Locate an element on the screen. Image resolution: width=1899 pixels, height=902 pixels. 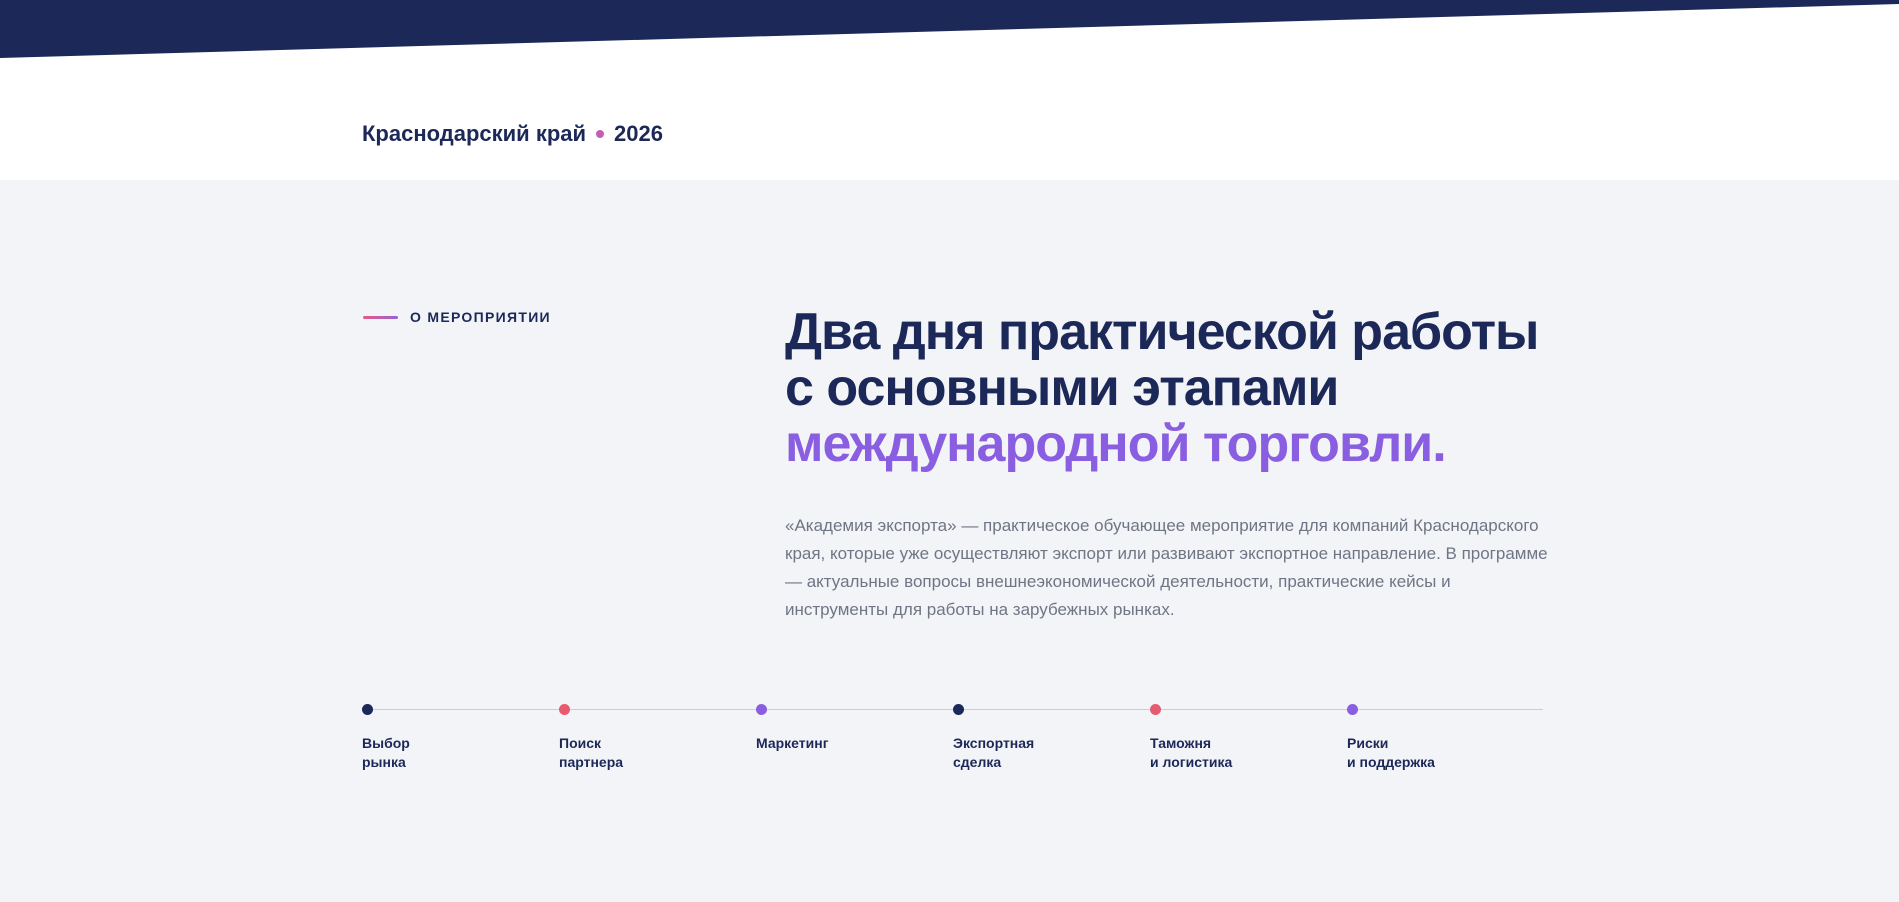
timeline-step-label: Таможня и логистика is located at coordinates (1240, 753).